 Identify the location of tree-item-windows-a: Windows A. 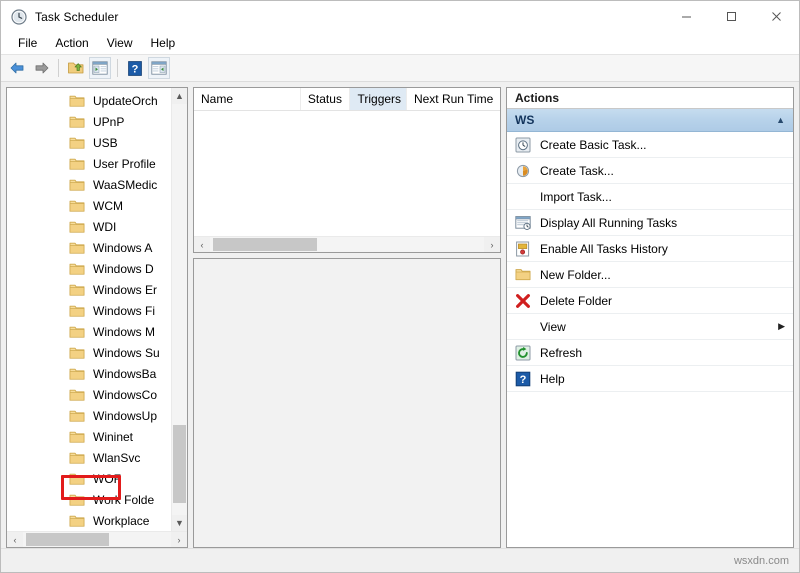
(89, 247).